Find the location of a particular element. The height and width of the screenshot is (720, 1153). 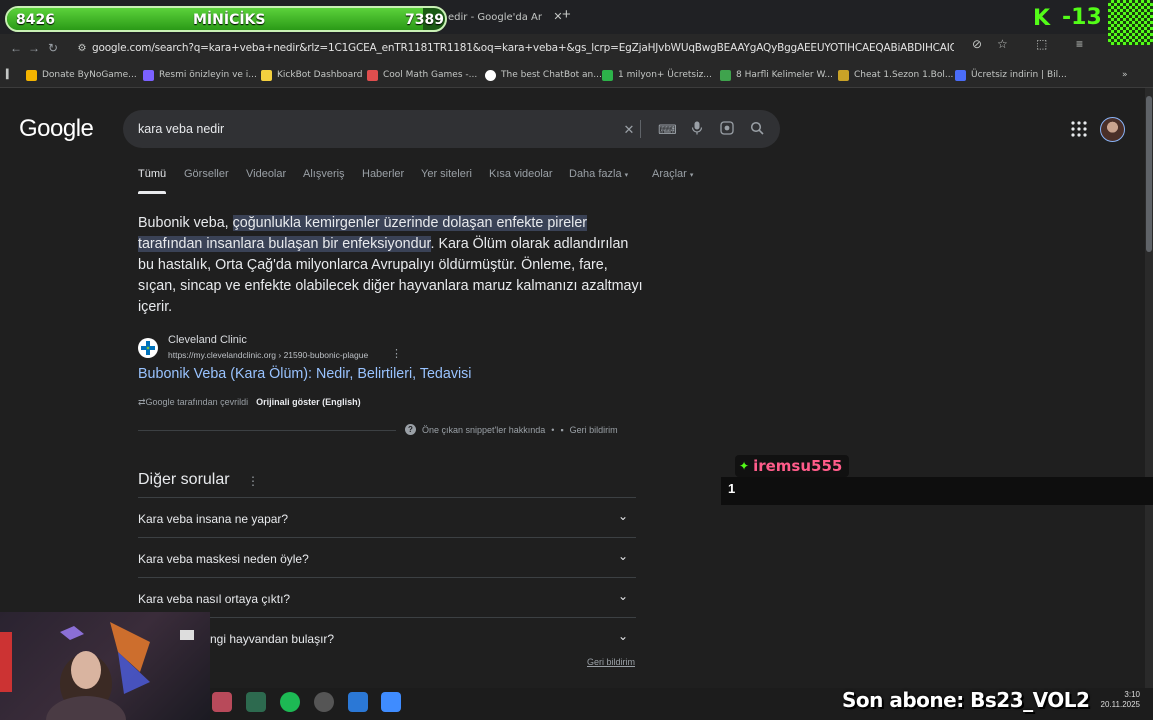

eye-off-icon: ⊘ is located at coordinates (977, 44).